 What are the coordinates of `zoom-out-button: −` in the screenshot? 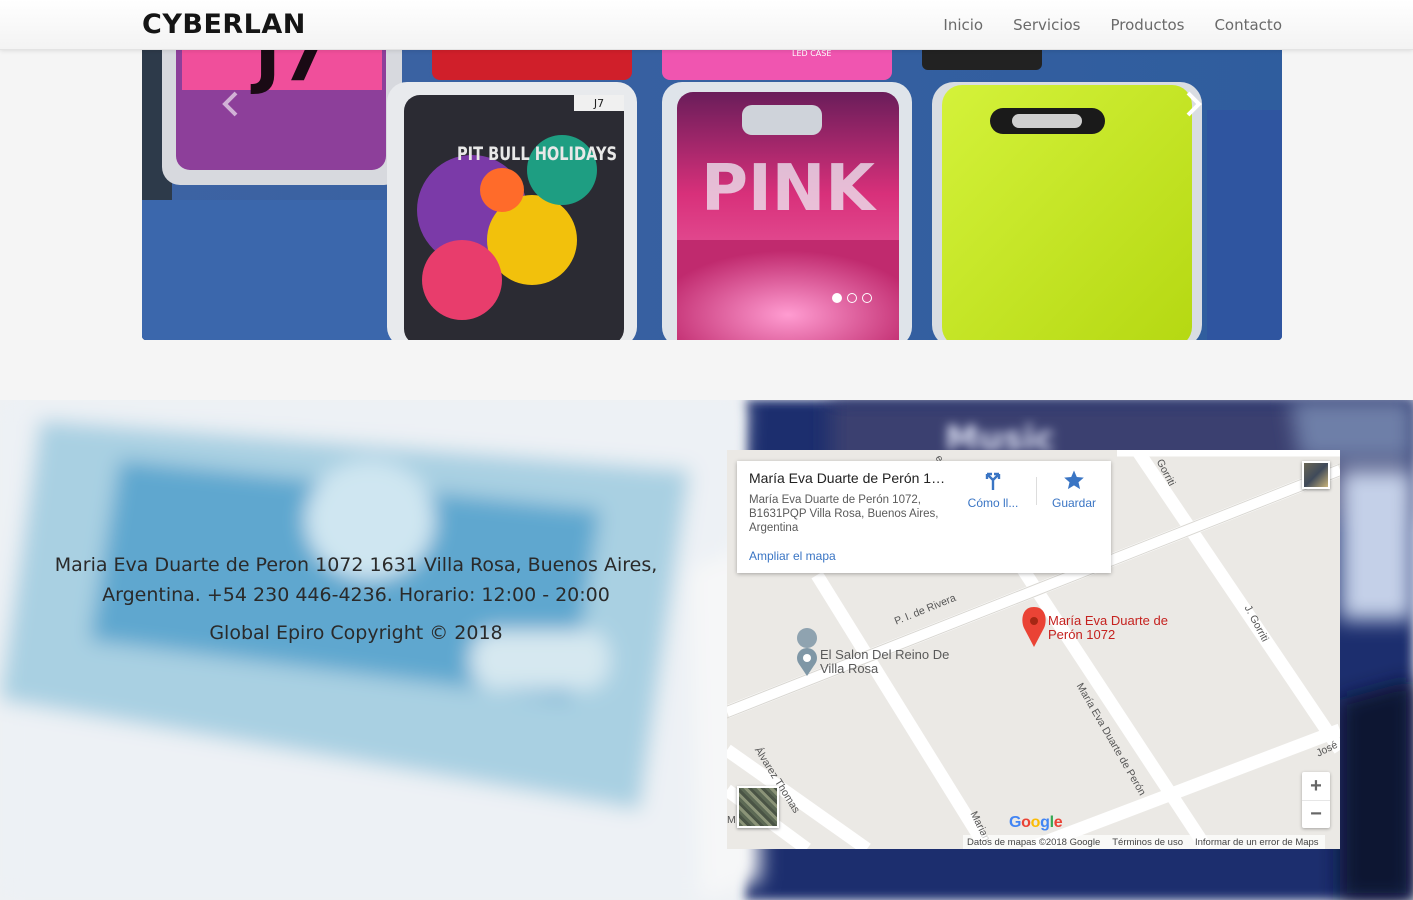 It's located at (1316, 814).